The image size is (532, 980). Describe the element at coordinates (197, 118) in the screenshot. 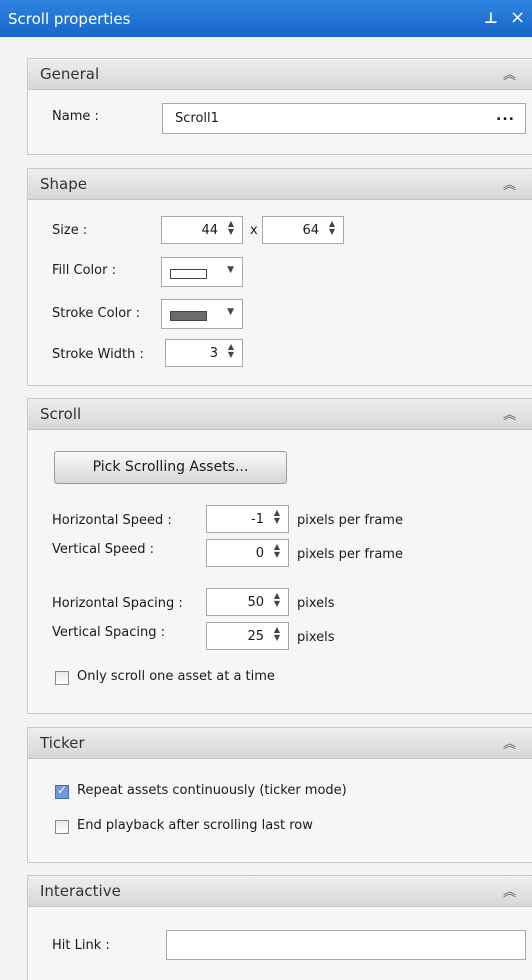

I see `name-value: Scroll1` at that location.